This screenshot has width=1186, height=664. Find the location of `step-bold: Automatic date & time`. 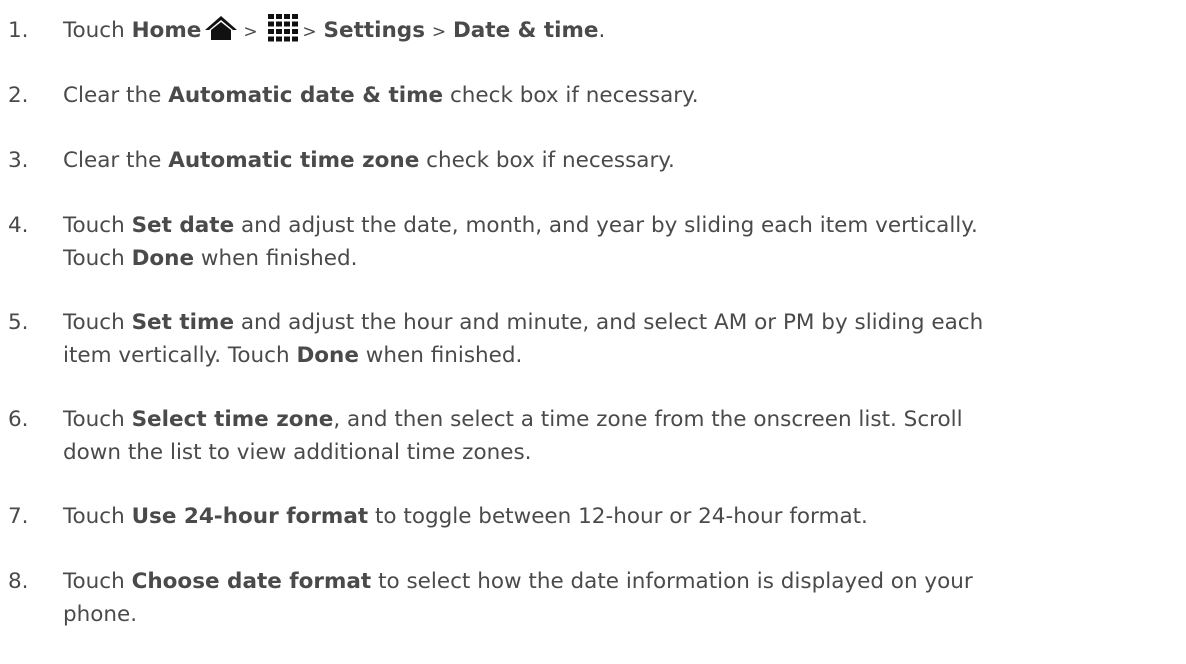

step-bold: Automatic date & time is located at coordinates (306, 95).